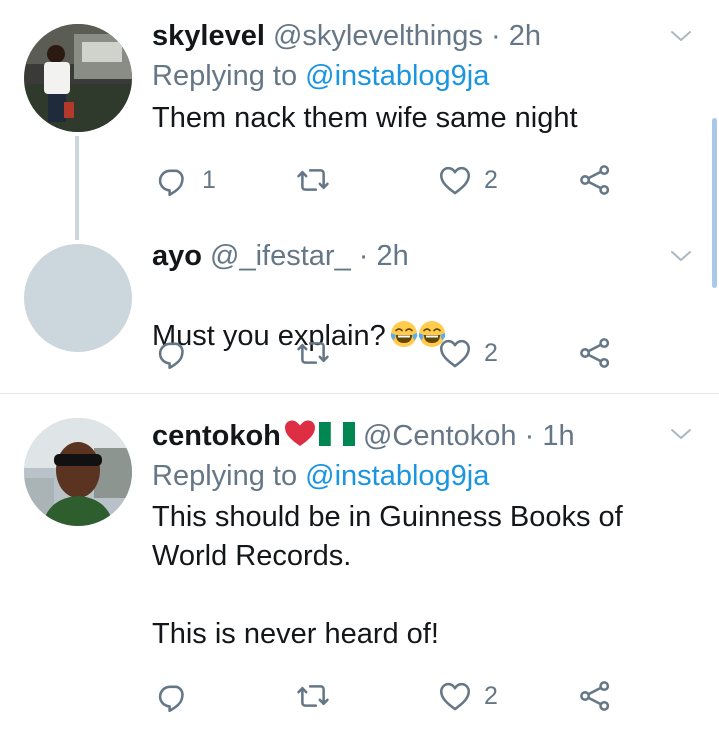 The width and height of the screenshot is (719, 734). I want to click on tweet-header: skylevel @skylevelthings · 2h, so click(415, 36).